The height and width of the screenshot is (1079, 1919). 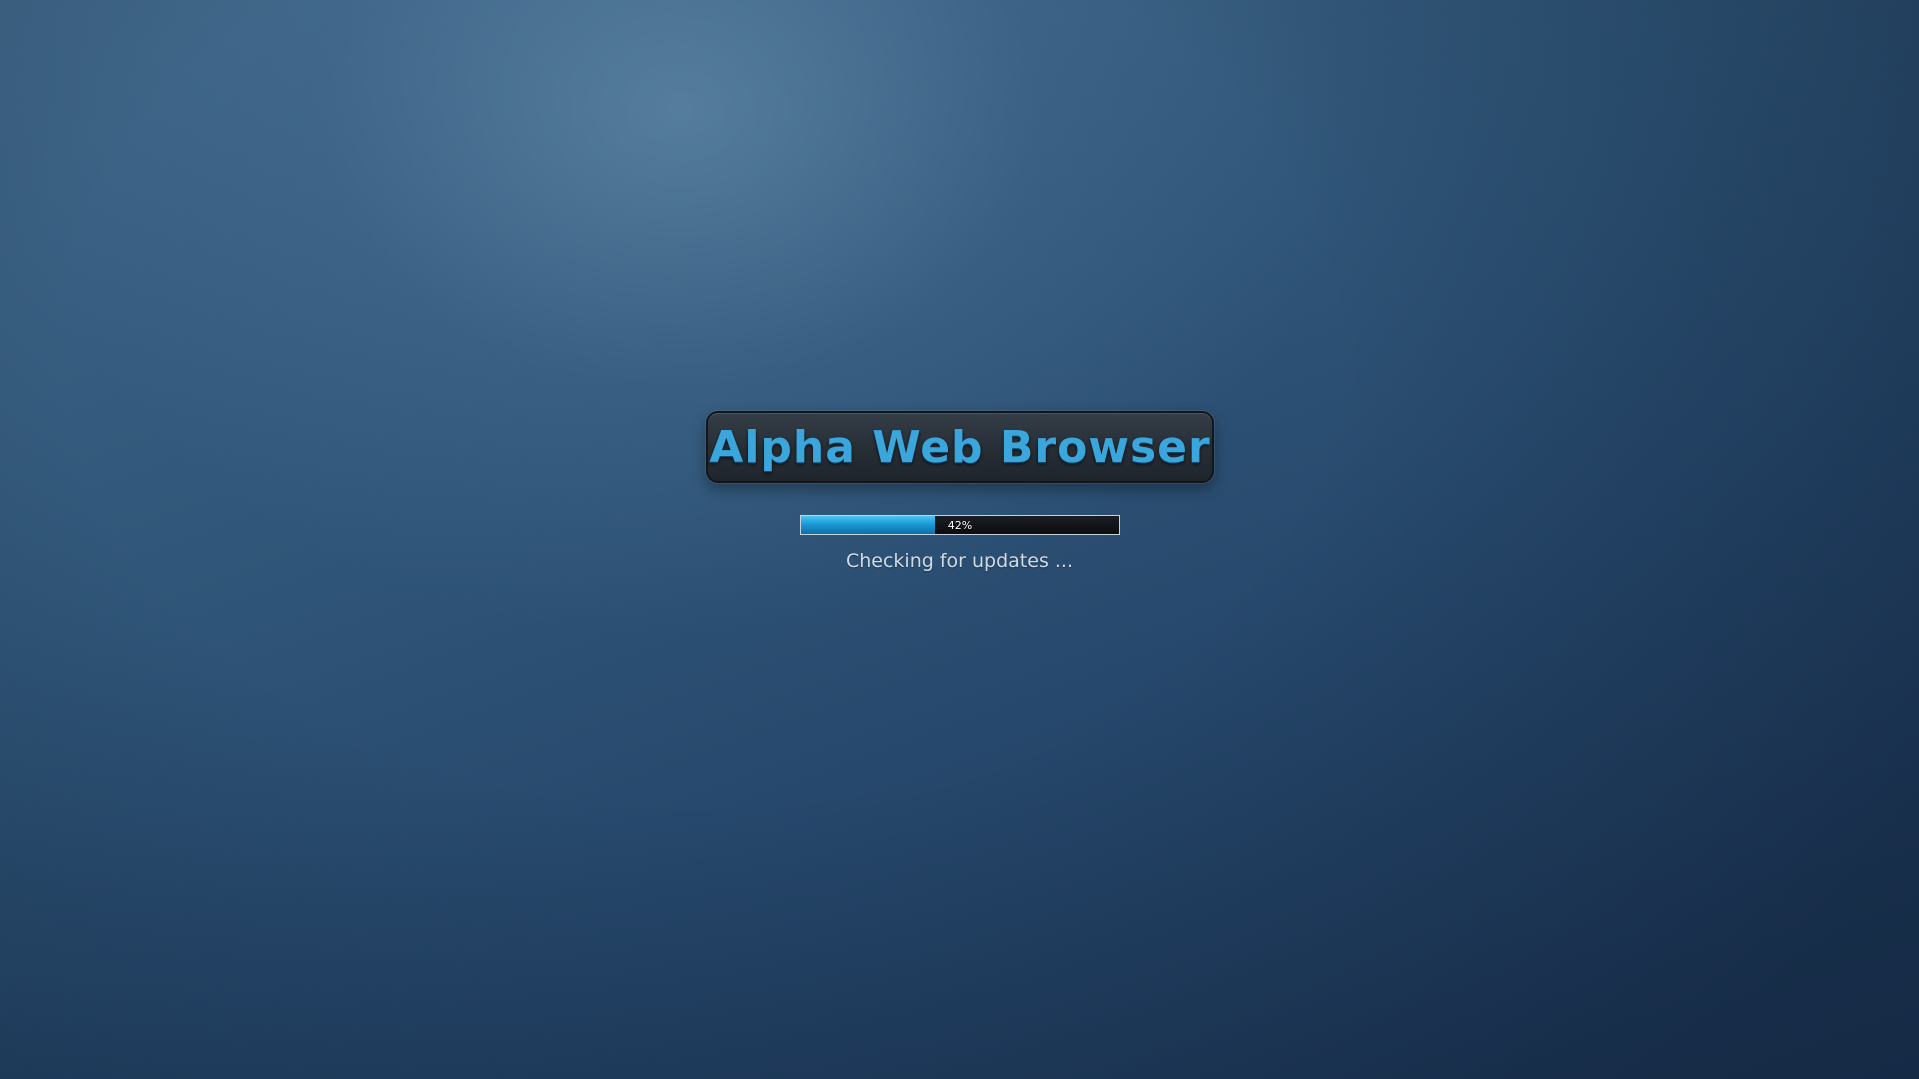 I want to click on update-progress-bar: 42%, so click(x=960, y=525).